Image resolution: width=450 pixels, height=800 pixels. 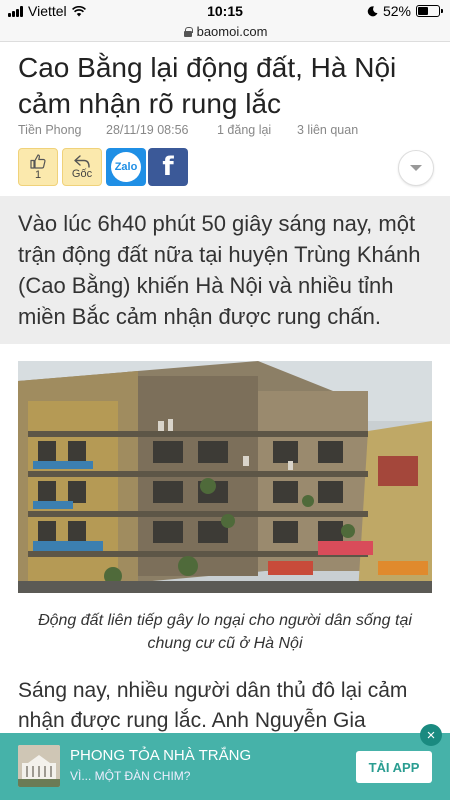 I want to click on facebook-share-button: f, so click(x=168, y=167).